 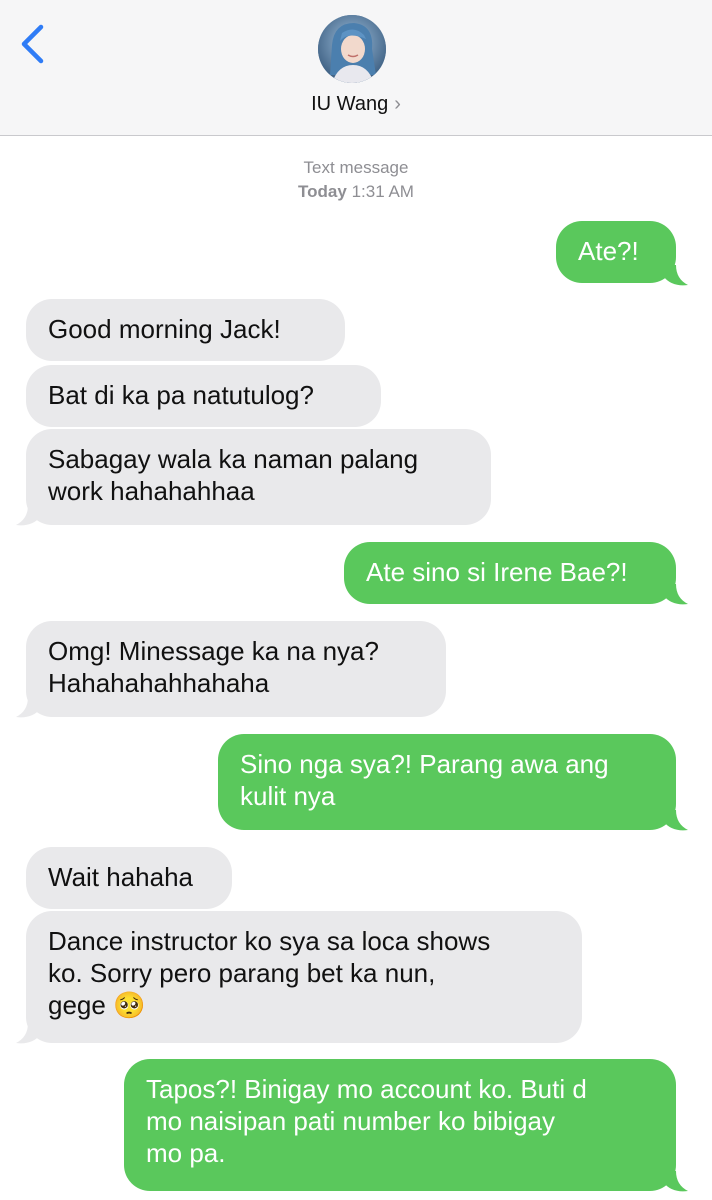 What do you see at coordinates (356, 167) in the screenshot?
I see `message-type-label: Text message` at bounding box center [356, 167].